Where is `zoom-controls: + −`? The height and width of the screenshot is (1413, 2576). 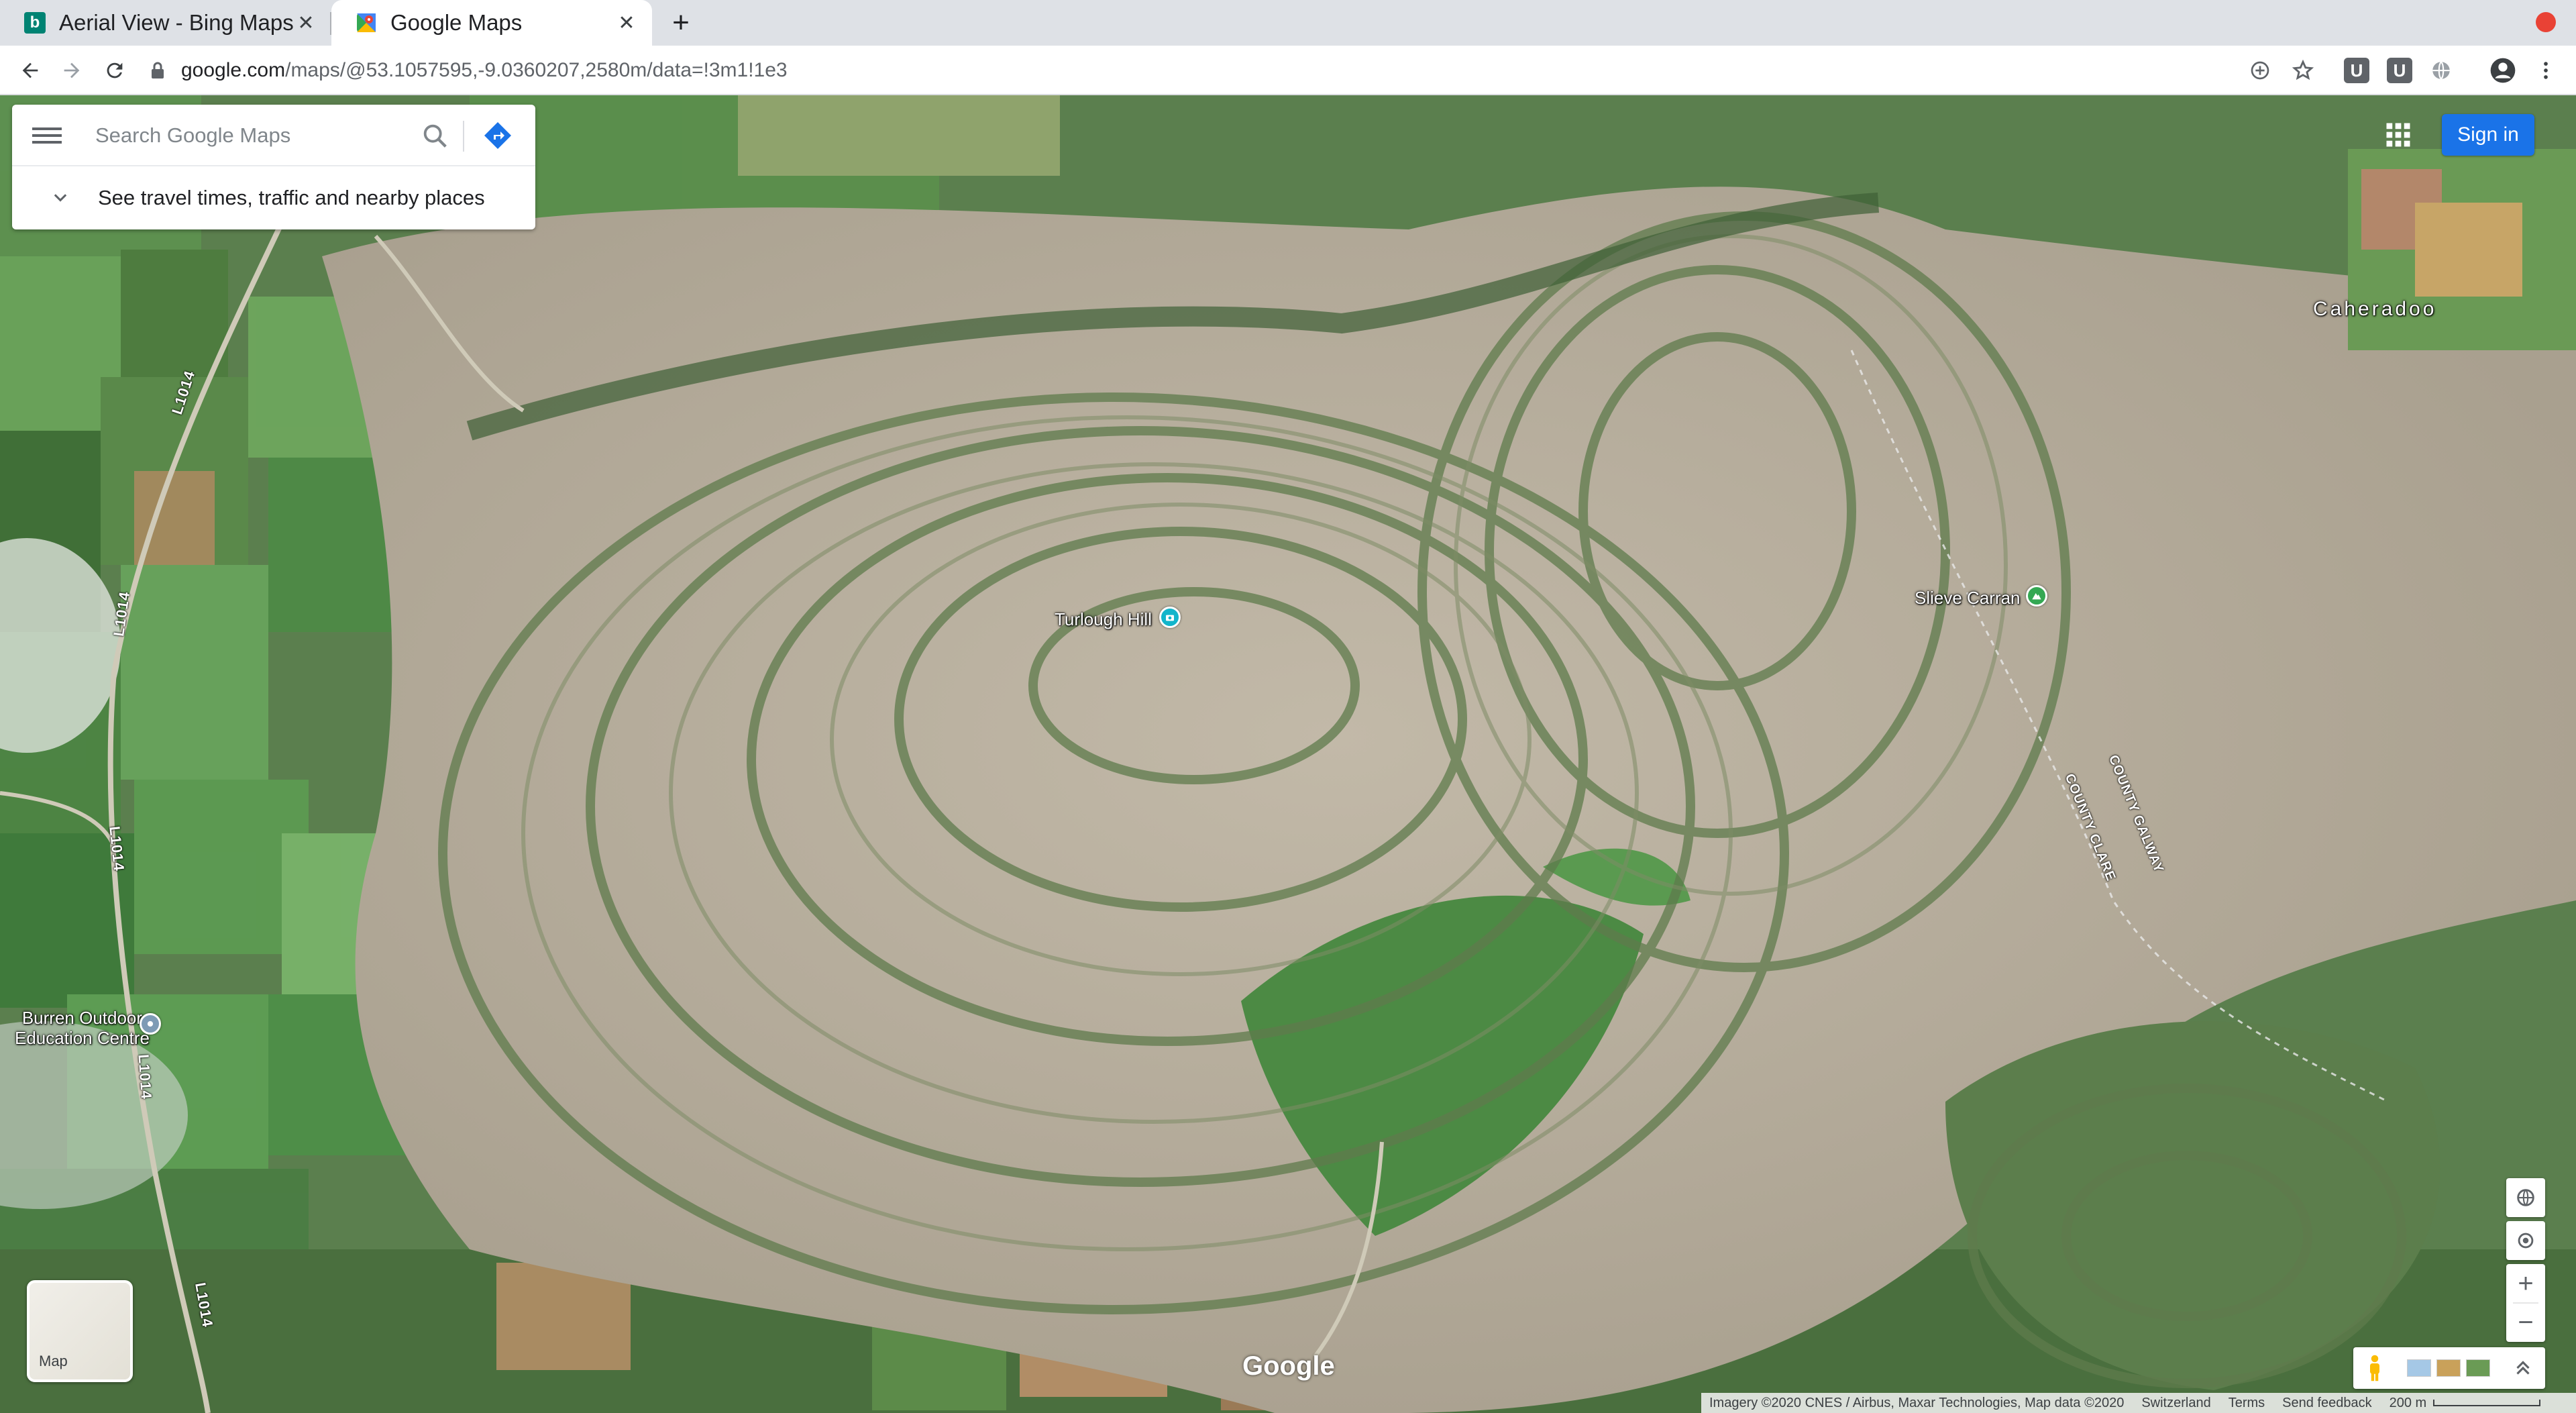 zoom-controls: + − is located at coordinates (2525, 1303).